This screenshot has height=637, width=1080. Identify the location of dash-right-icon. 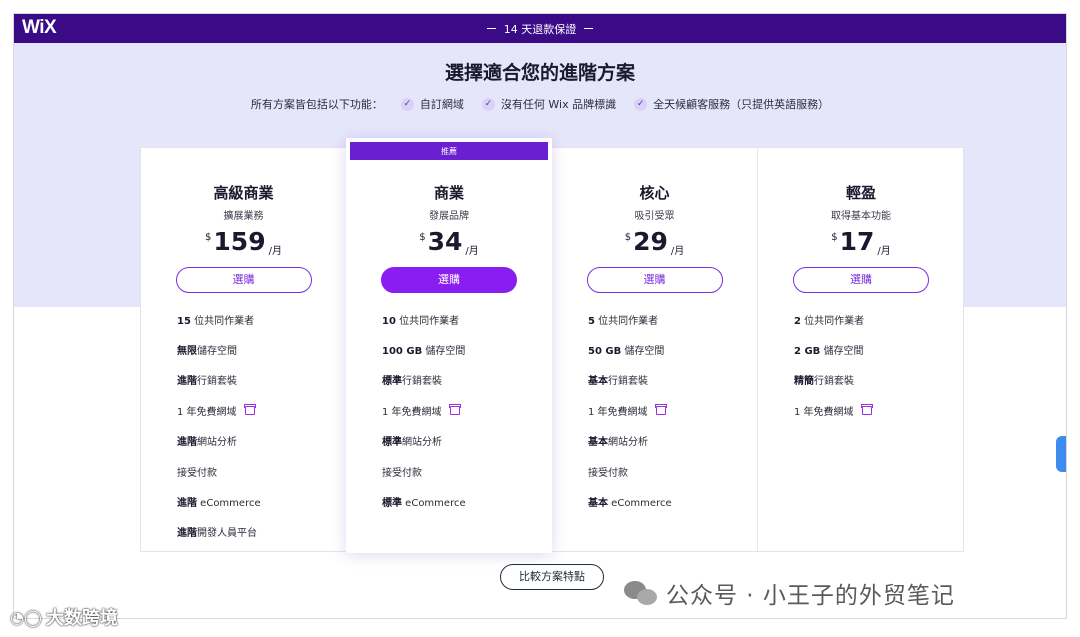
(589, 28).